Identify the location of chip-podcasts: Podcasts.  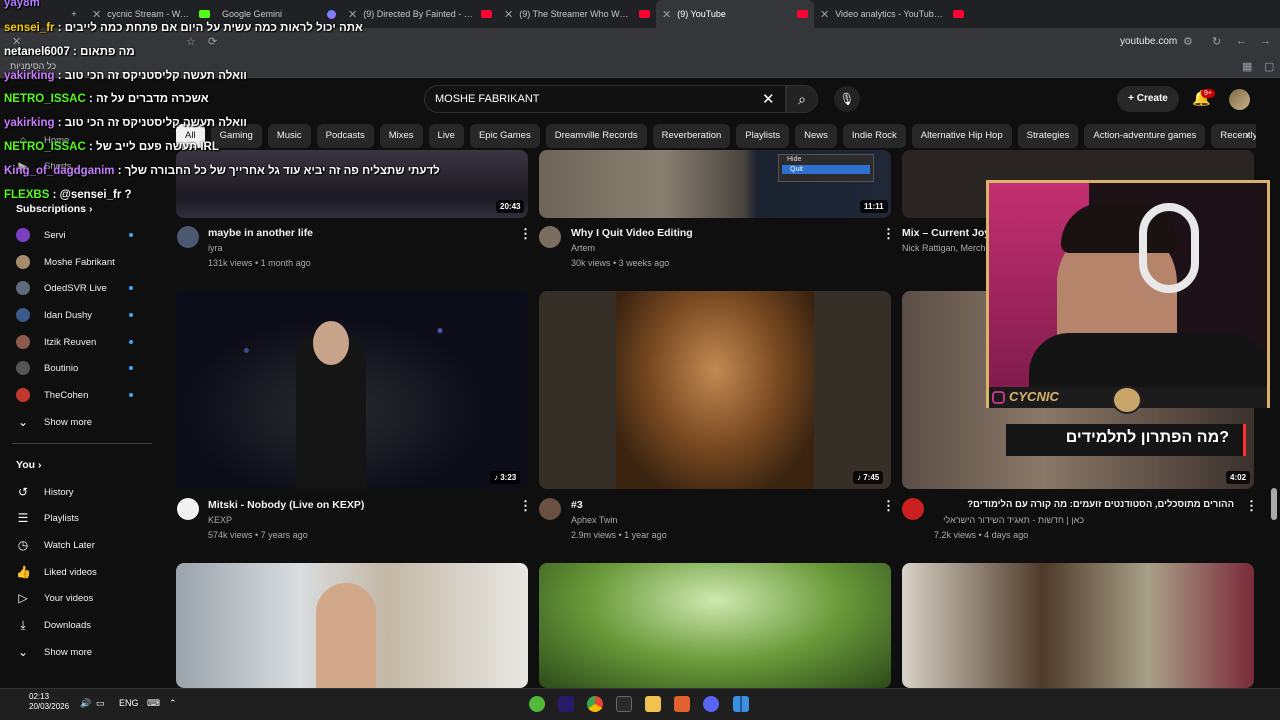
(345, 136).